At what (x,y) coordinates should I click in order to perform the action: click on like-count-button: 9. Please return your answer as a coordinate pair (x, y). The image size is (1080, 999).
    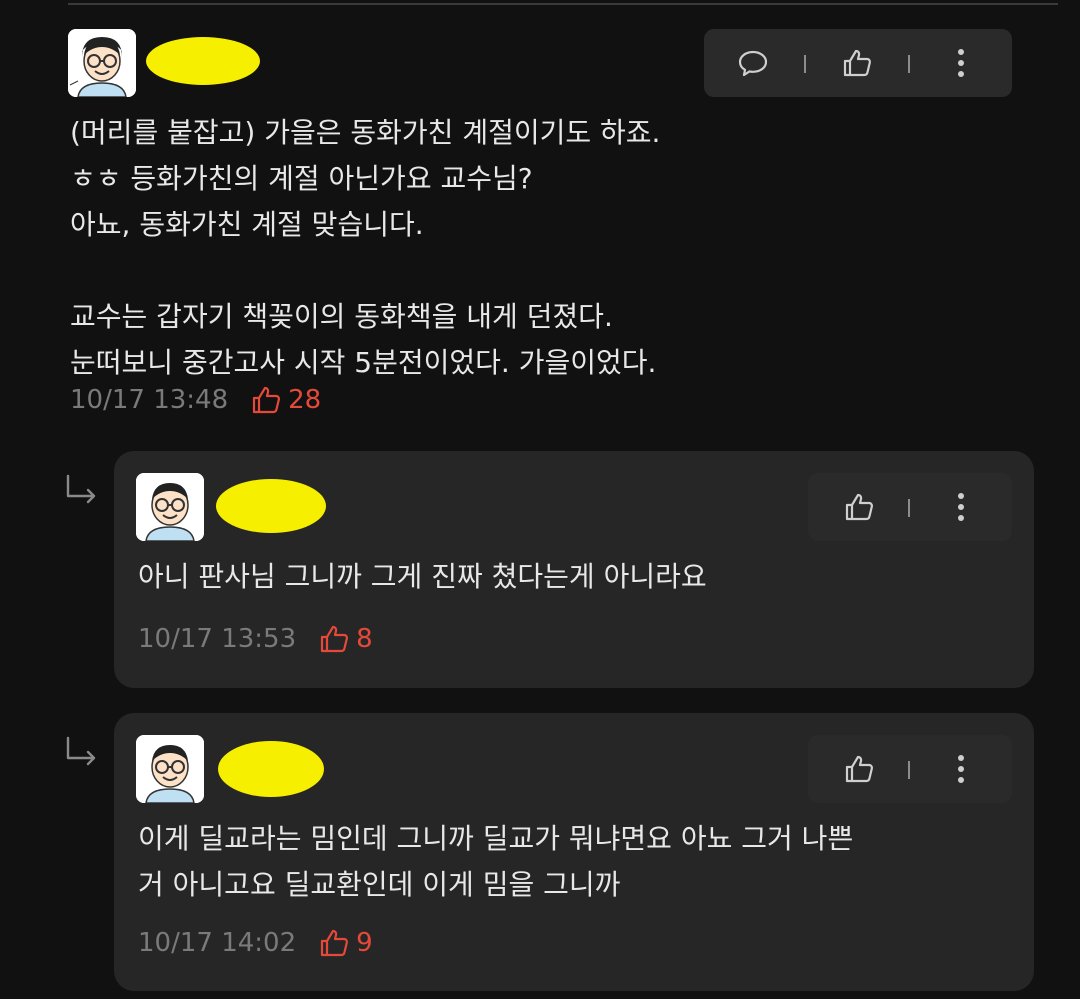
    Looking at the image, I should click on (345, 943).